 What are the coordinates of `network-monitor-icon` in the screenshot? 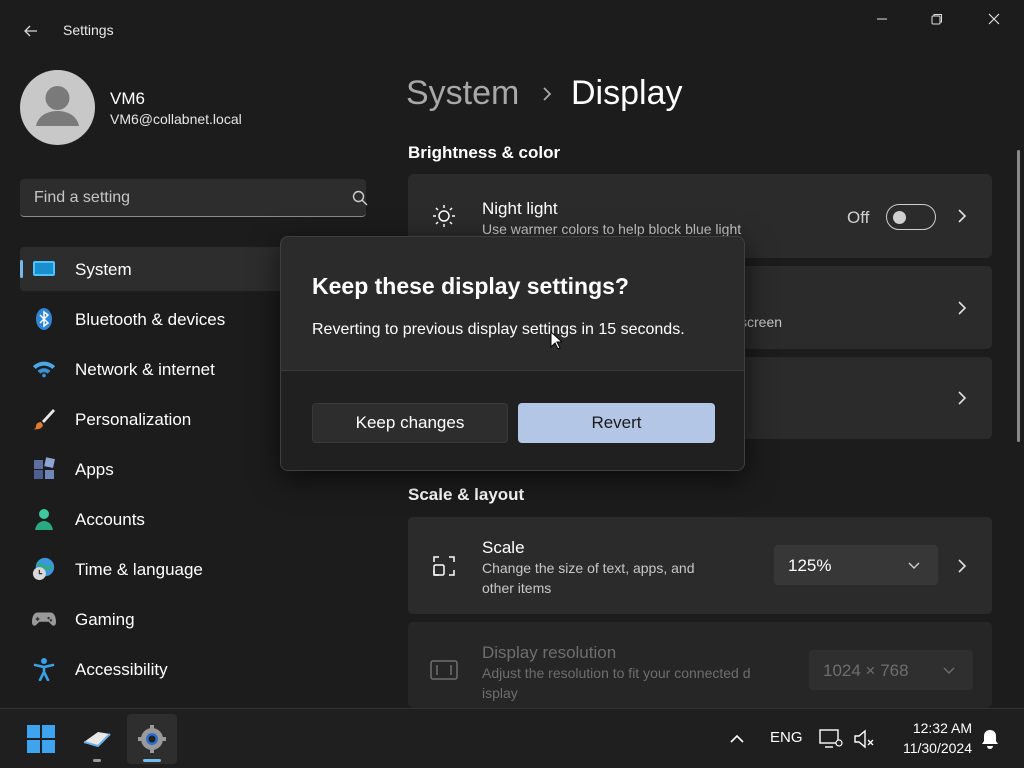 It's located at (831, 738).